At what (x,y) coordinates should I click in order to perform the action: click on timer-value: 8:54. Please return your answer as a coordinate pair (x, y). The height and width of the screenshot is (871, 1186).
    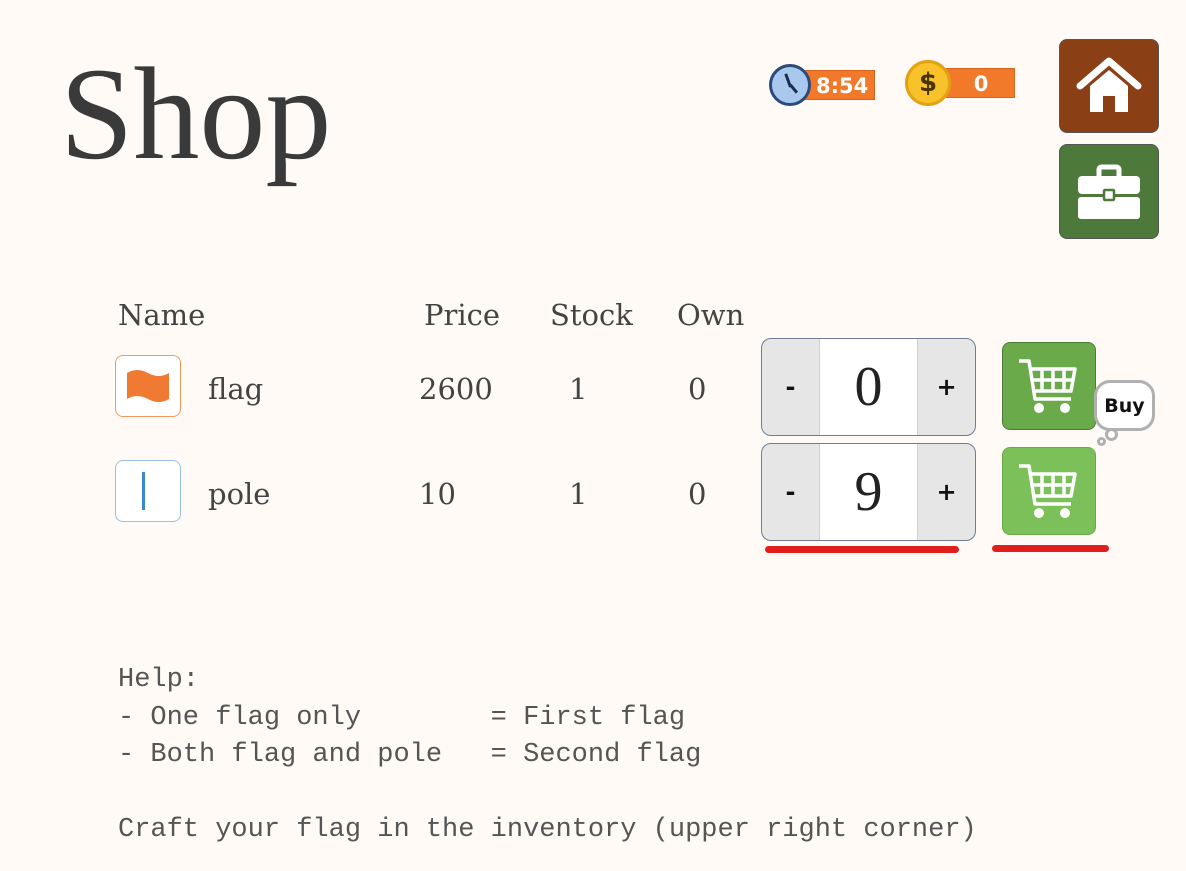
    Looking at the image, I should click on (839, 85).